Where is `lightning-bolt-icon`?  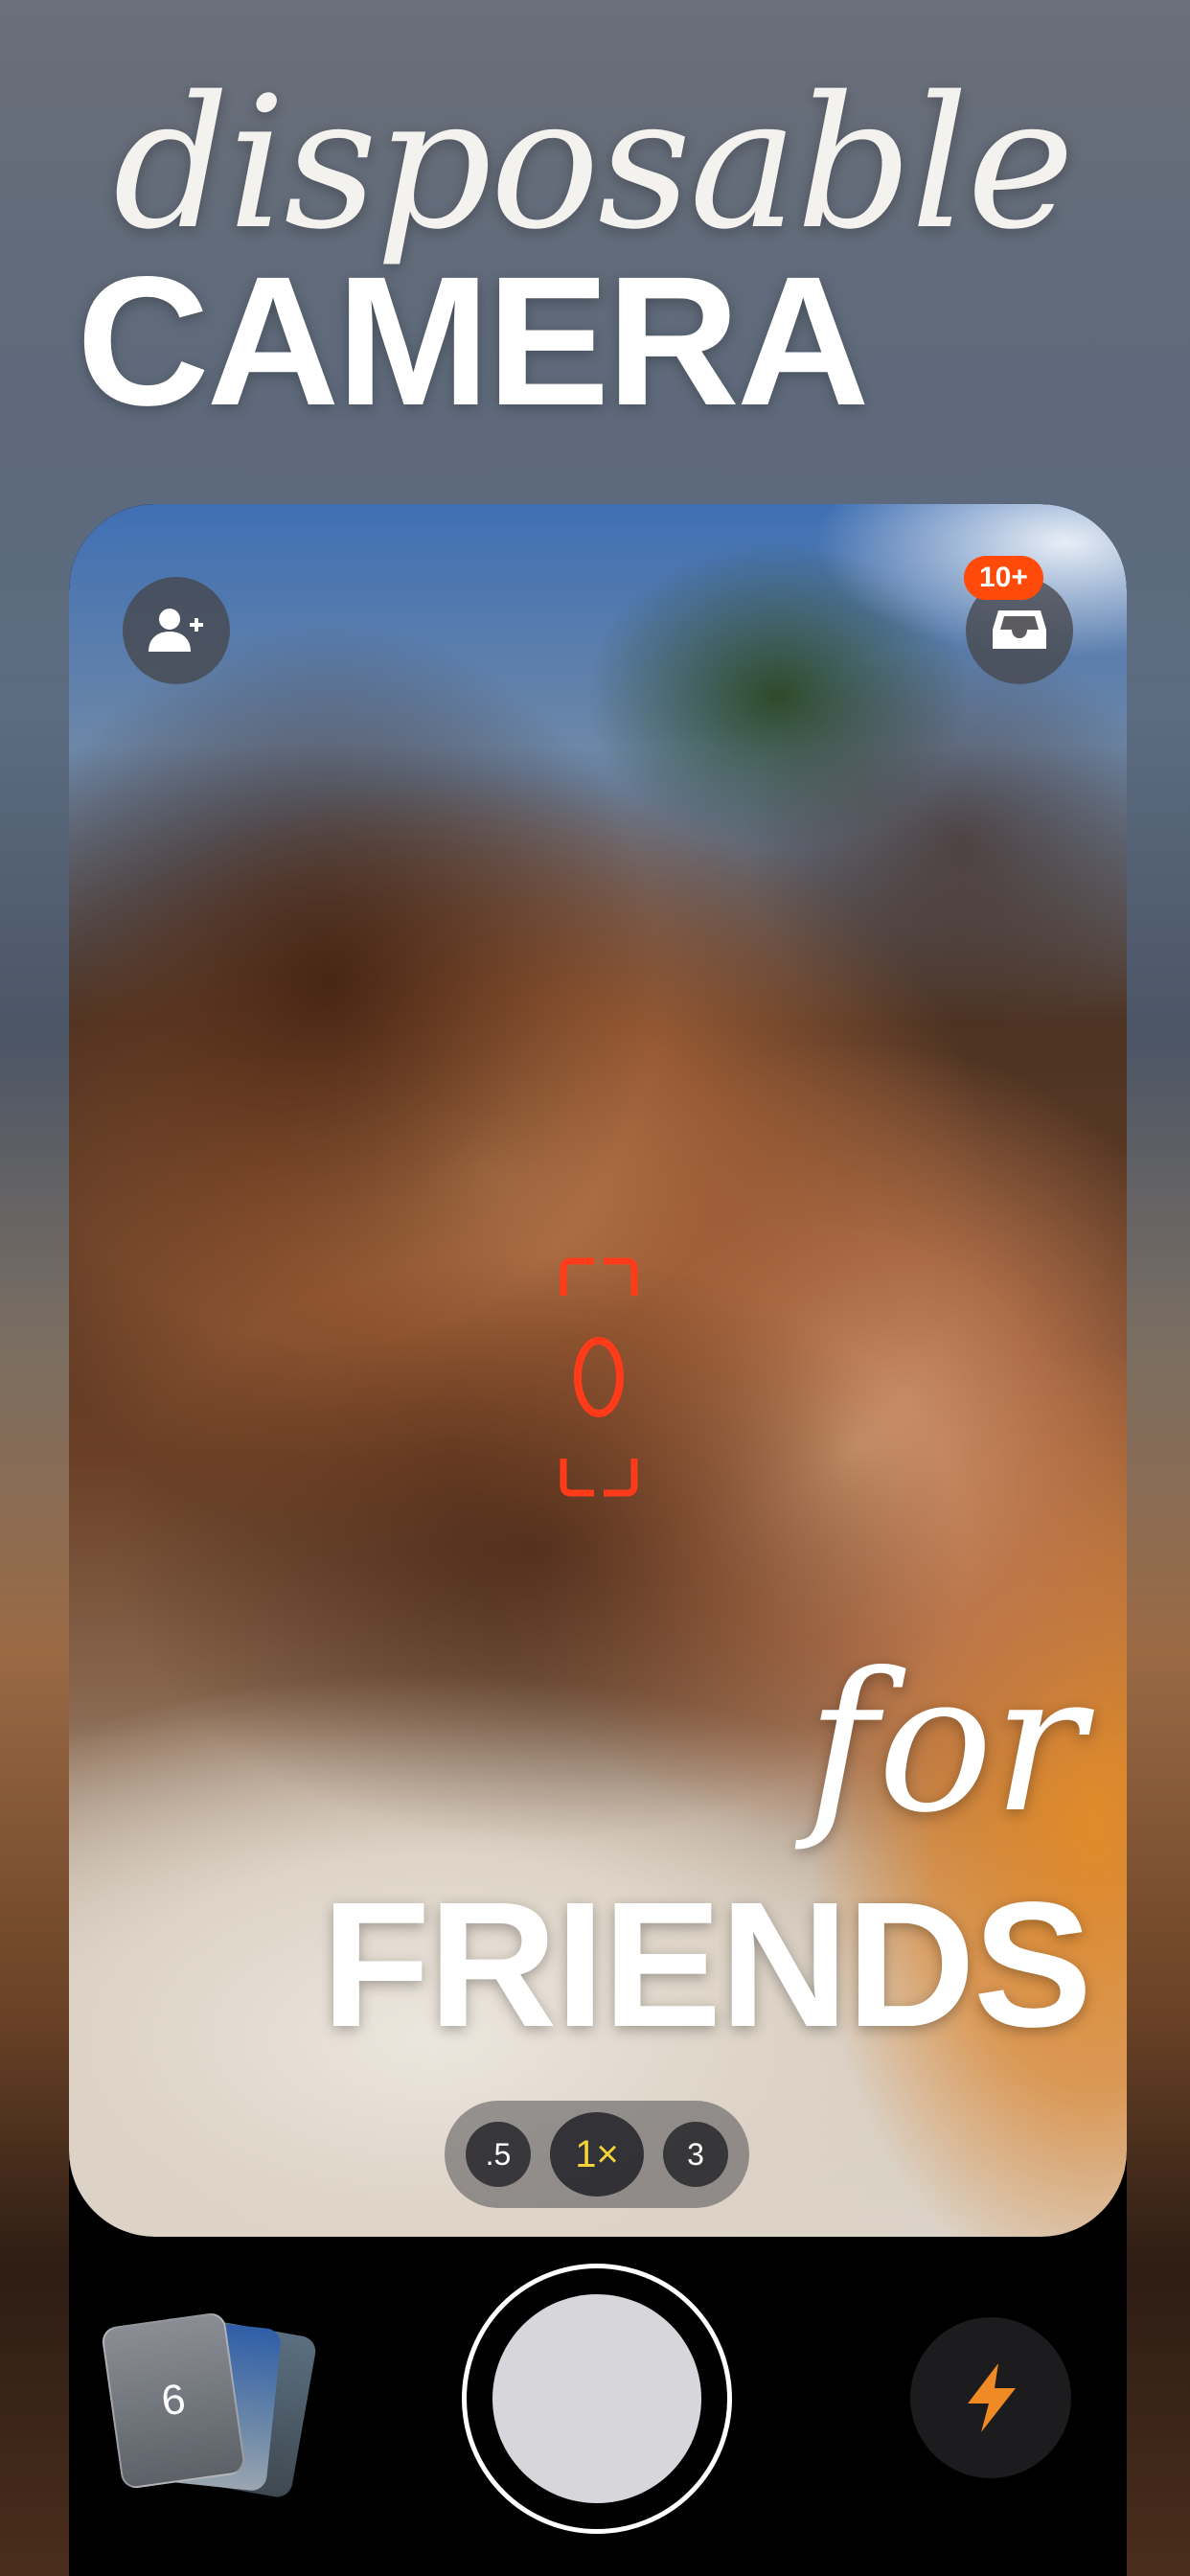 lightning-bolt-icon is located at coordinates (992, 2397).